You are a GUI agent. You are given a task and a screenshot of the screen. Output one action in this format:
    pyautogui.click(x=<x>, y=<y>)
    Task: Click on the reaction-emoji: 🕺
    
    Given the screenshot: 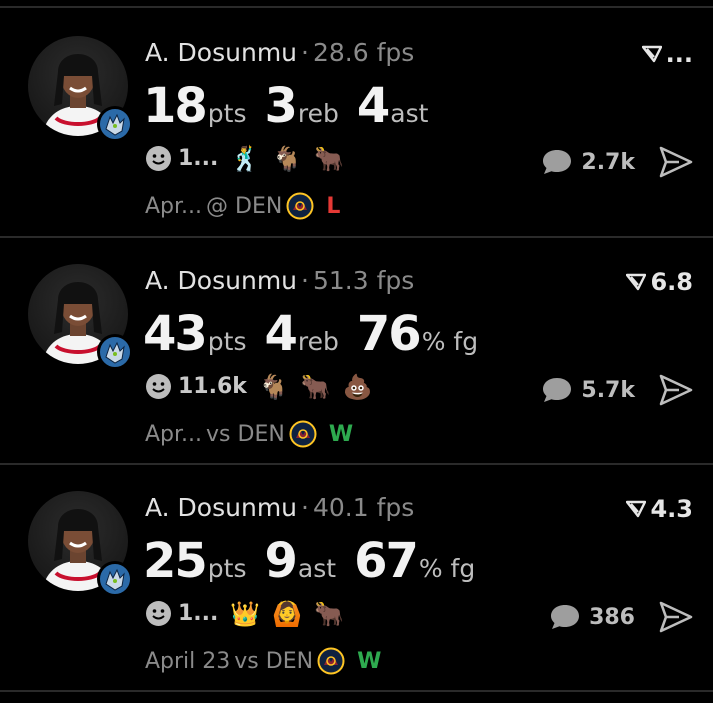 What is the action you would take?
    pyautogui.click(x=245, y=159)
    